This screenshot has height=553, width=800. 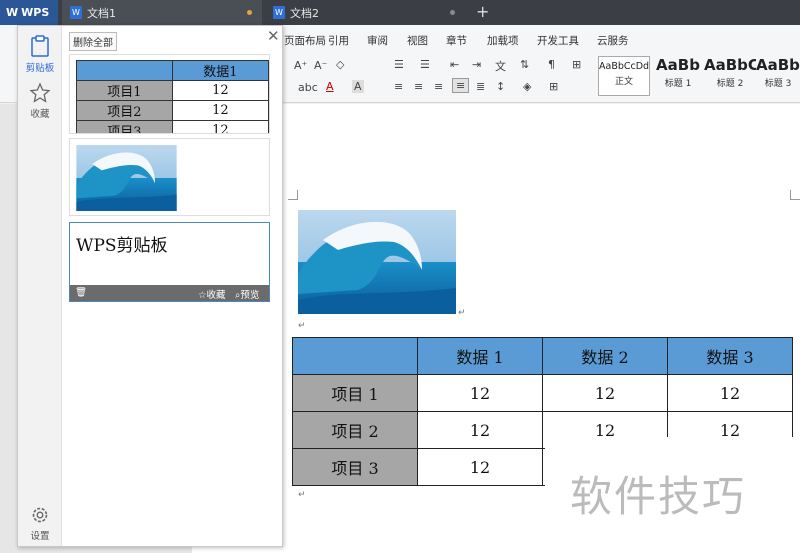 What do you see at coordinates (35, 12) in the screenshot?
I see `app-name: WPS` at bounding box center [35, 12].